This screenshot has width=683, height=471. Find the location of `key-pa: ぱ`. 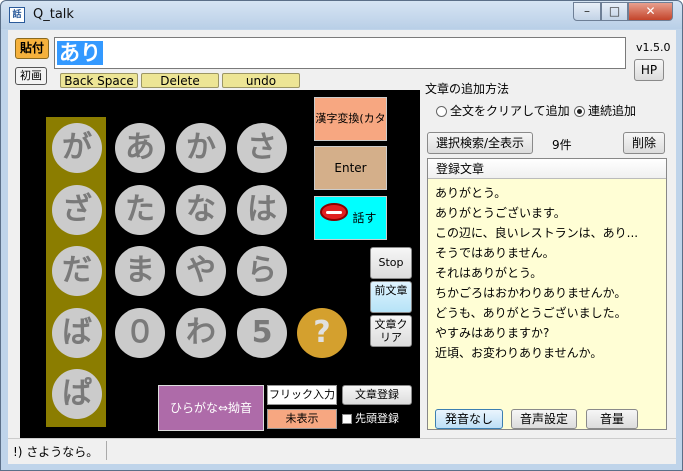

key-pa: ぱ is located at coordinates (77, 394).